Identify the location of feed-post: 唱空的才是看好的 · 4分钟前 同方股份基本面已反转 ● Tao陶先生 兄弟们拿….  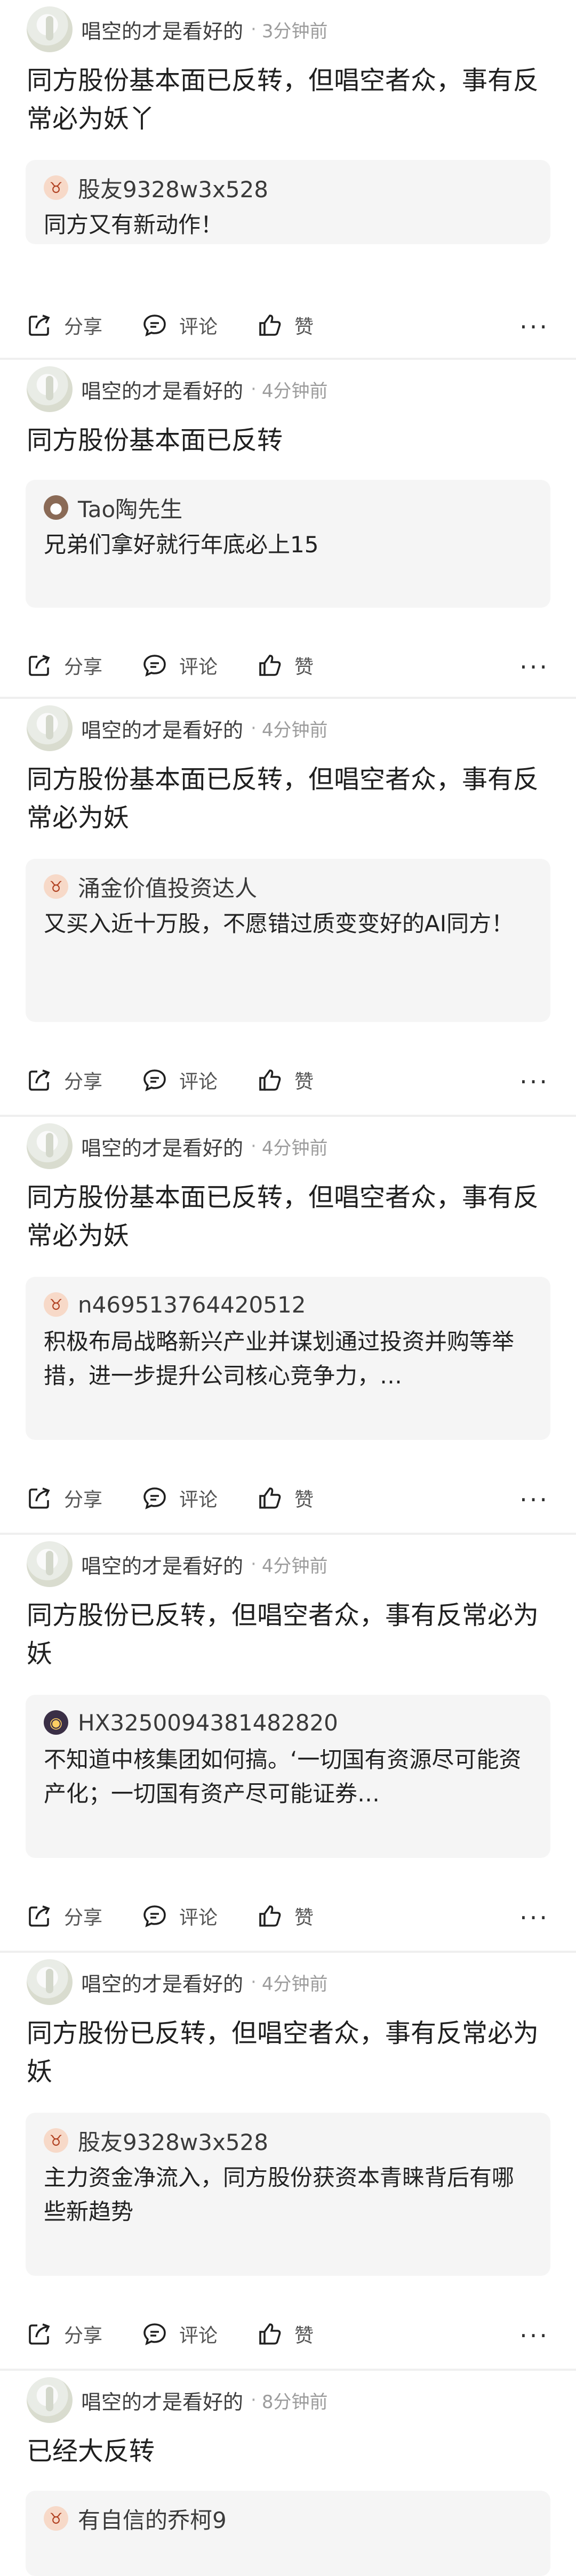
(288, 529).